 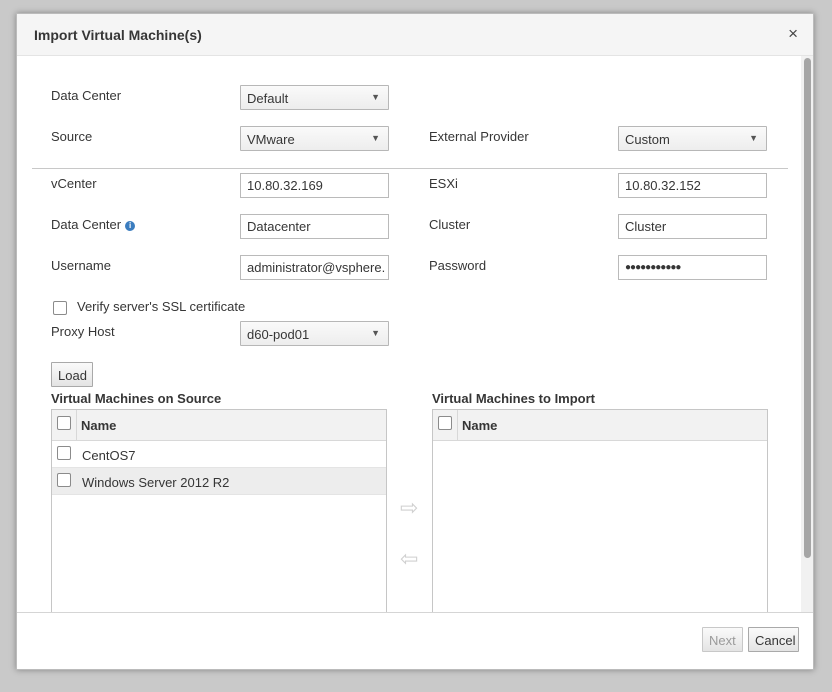 I want to click on external-provider-label: External Provider, so click(x=479, y=136).